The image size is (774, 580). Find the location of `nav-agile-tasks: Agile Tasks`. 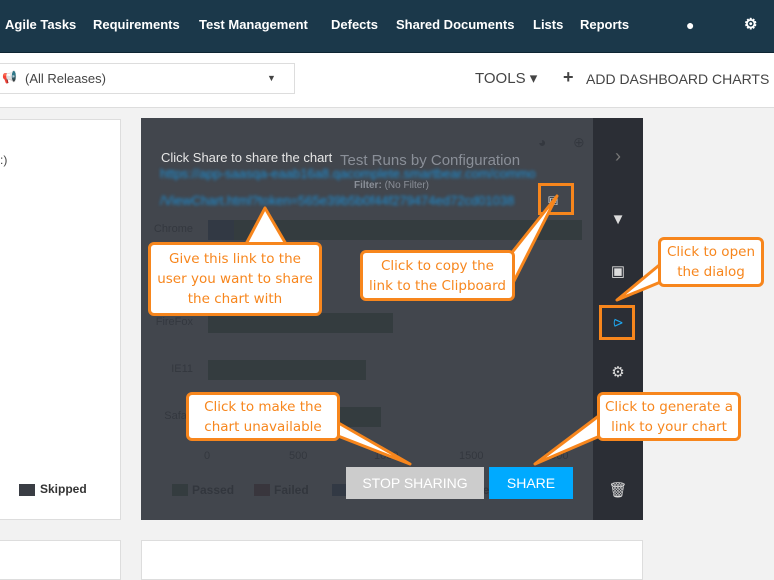

nav-agile-tasks: Agile Tasks is located at coordinates (40, 24).